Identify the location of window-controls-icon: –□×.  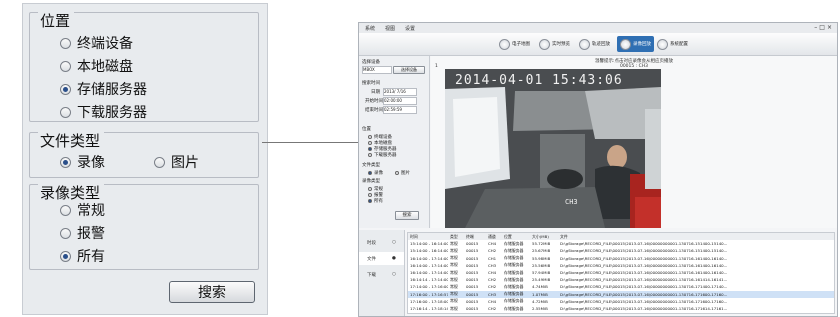
(824, 27).